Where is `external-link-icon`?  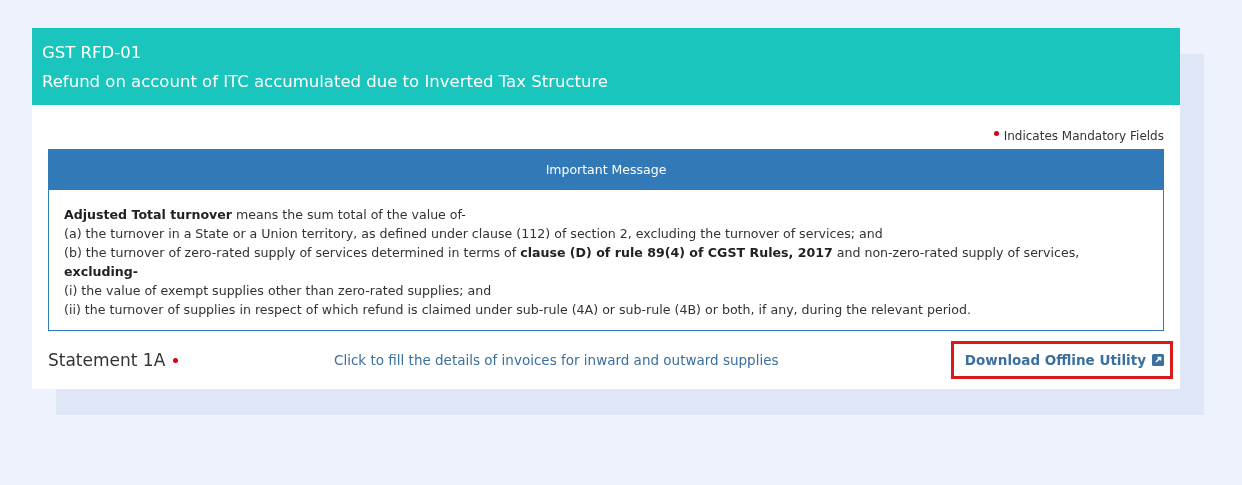 external-link-icon is located at coordinates (1158, 360).